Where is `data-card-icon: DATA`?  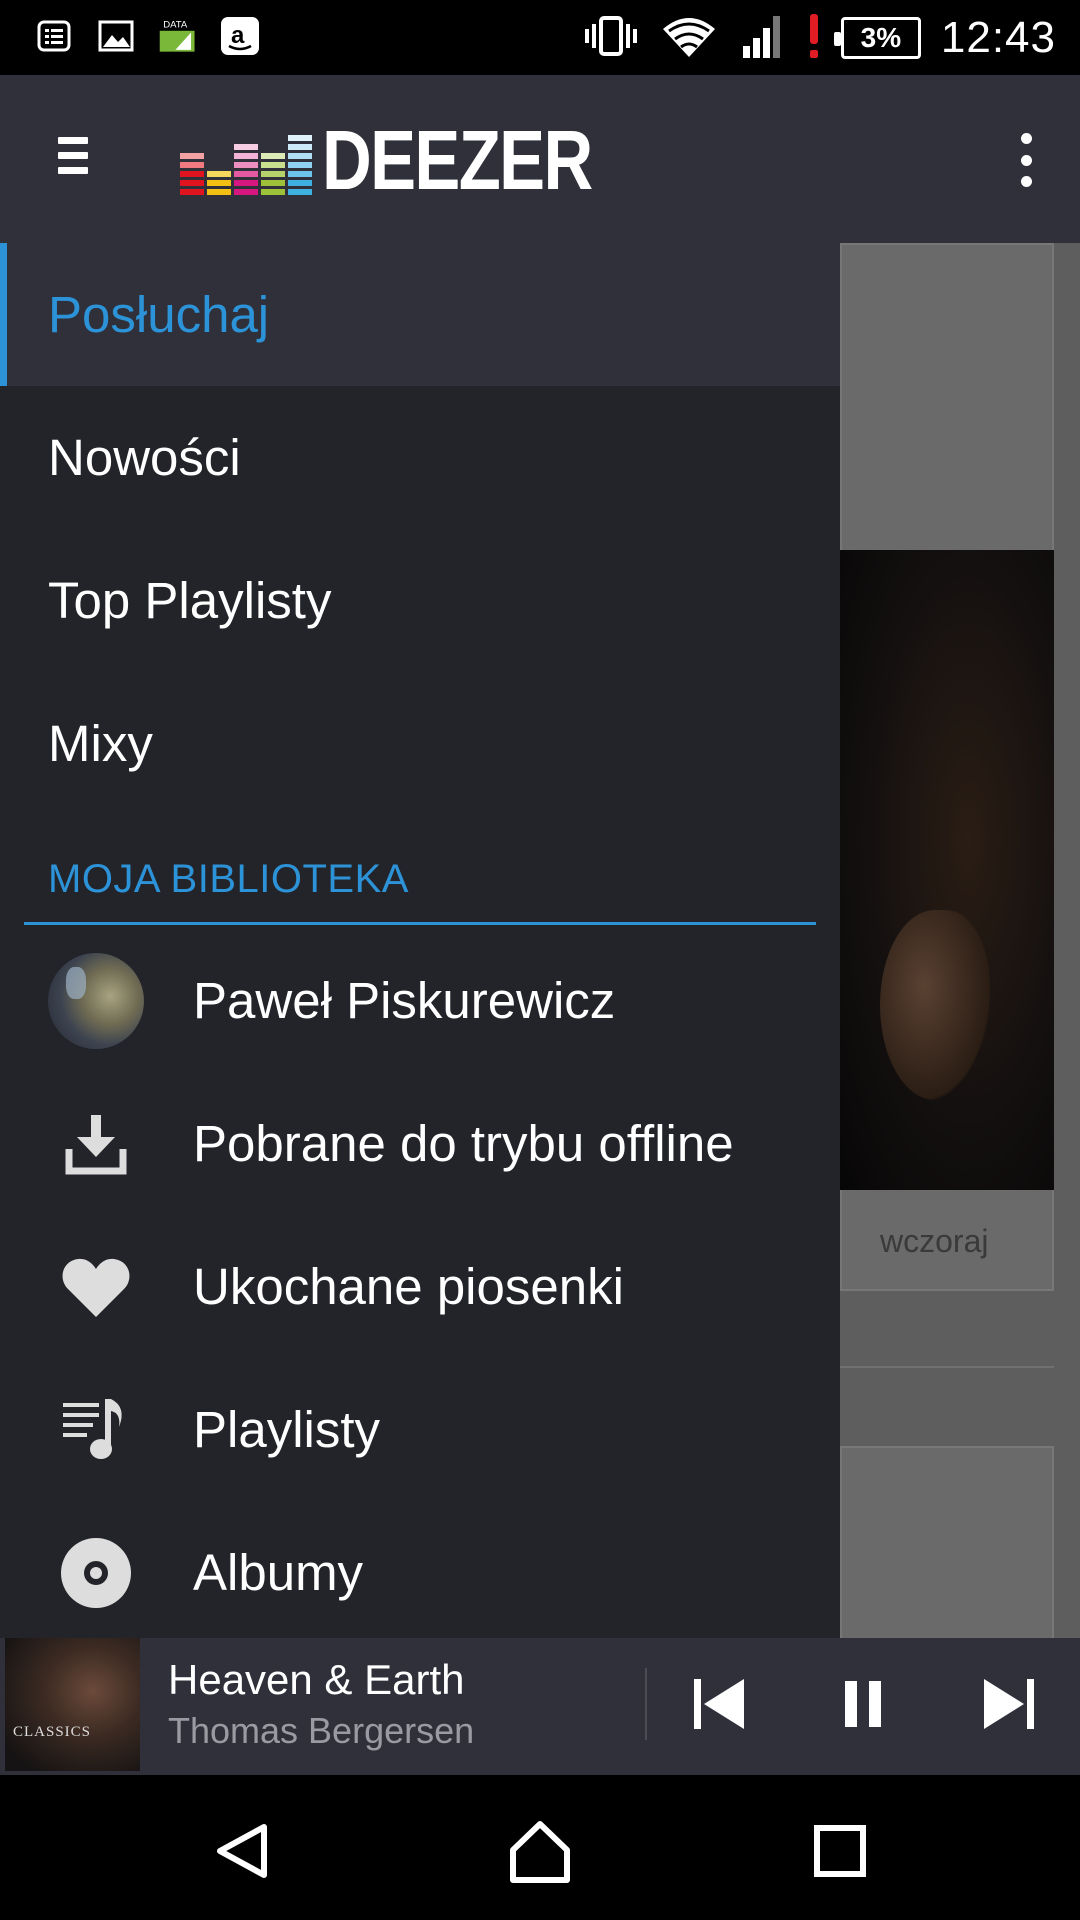 data-card-icon: DATA is located at coordinates (178, 36).